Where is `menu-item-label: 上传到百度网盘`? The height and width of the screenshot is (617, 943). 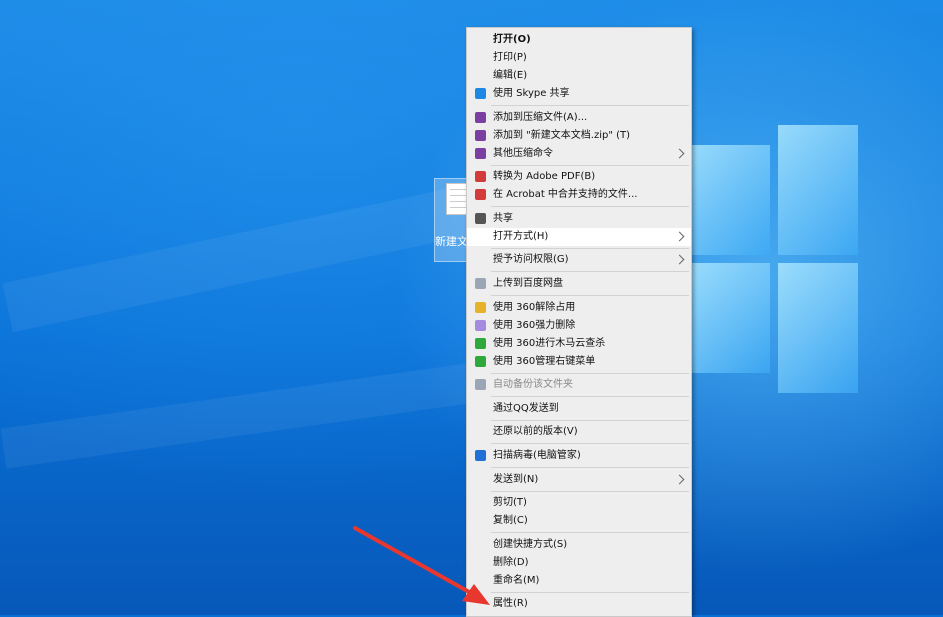 menu-item-label: 上传到百度网盘 is located at coordinates (528, 283).